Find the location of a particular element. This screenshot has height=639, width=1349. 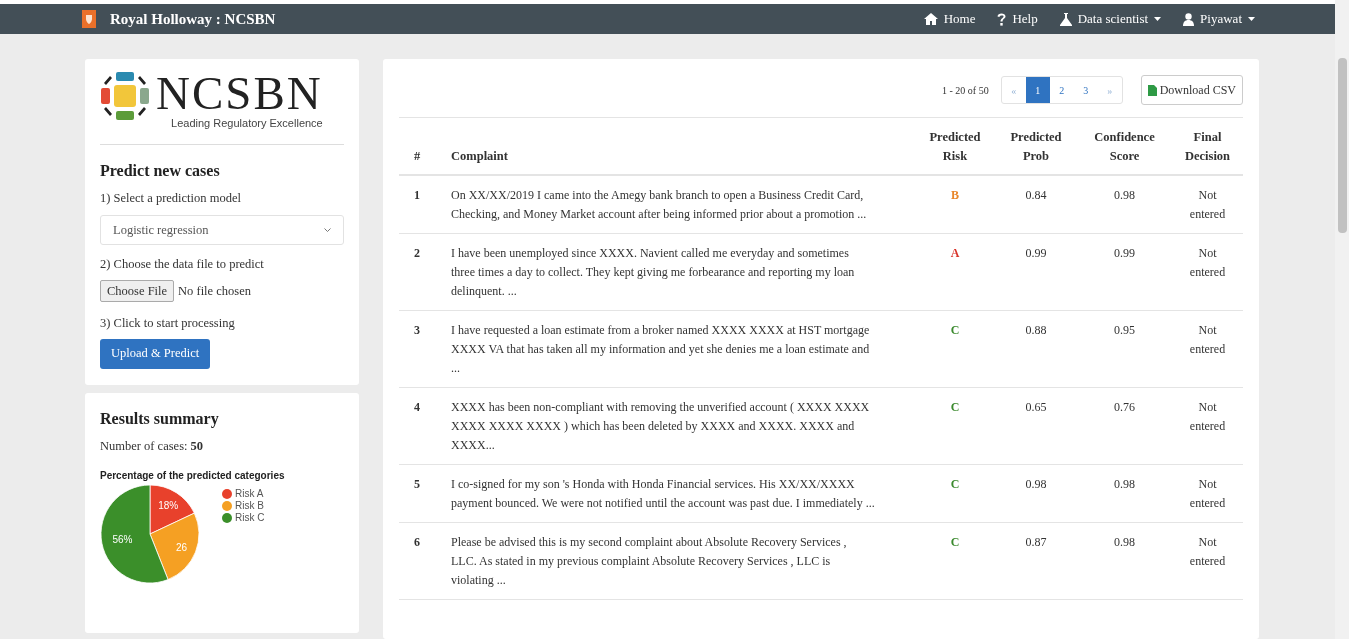

nav-link: Data scientist is located at coordinates (1110, 19).